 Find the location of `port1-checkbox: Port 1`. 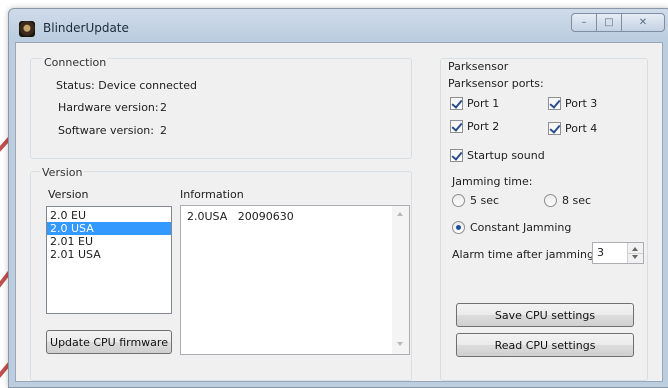

port1-checkbox: Port 1 is located at coordinates (474, 103).